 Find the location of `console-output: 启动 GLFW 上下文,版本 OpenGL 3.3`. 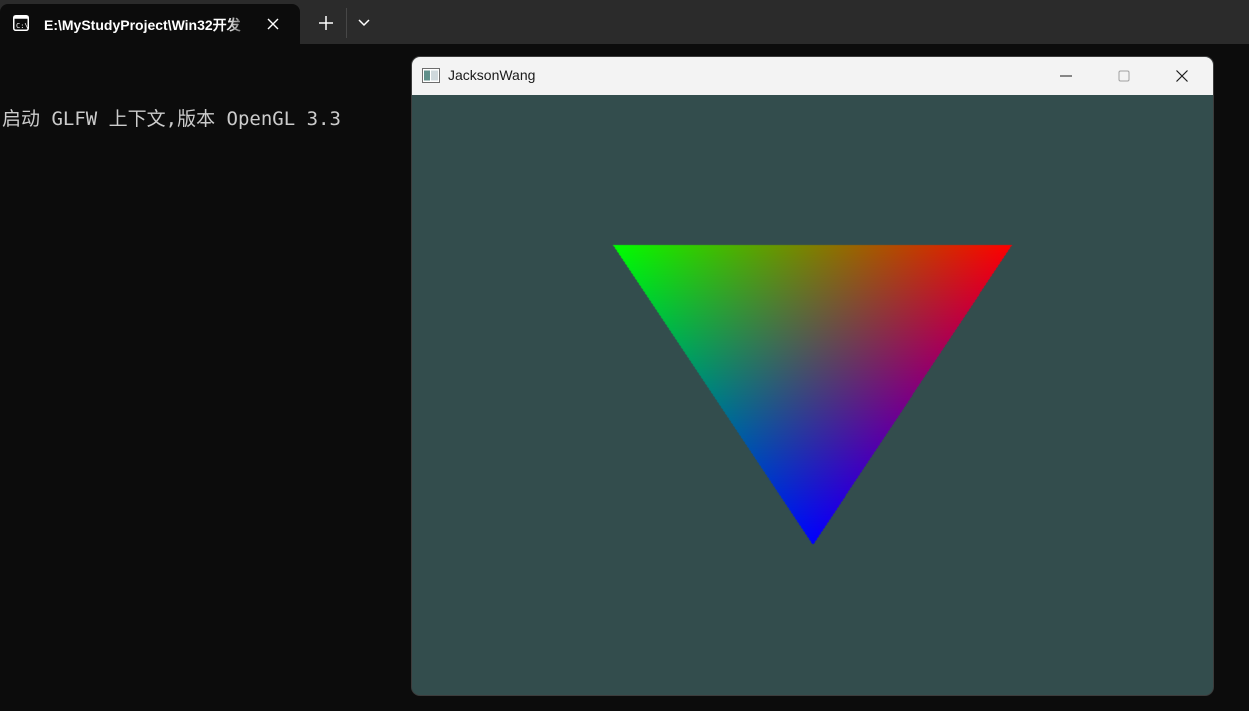

console-output: 启动 GLFW 上下文,版本 OpenGL 3.3 is located at coordinates (171, 106).